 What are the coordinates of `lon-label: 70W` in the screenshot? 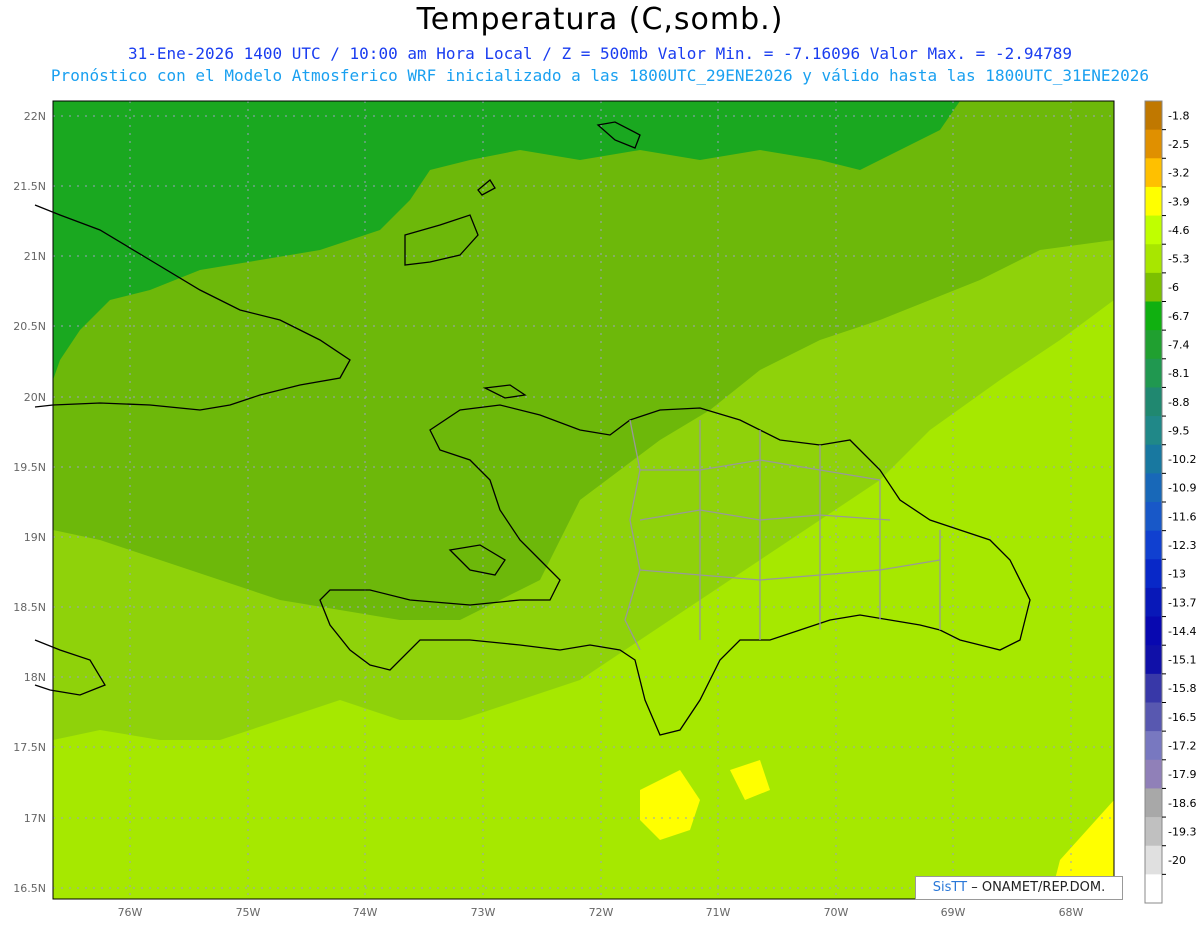 It's located at (836, 912).